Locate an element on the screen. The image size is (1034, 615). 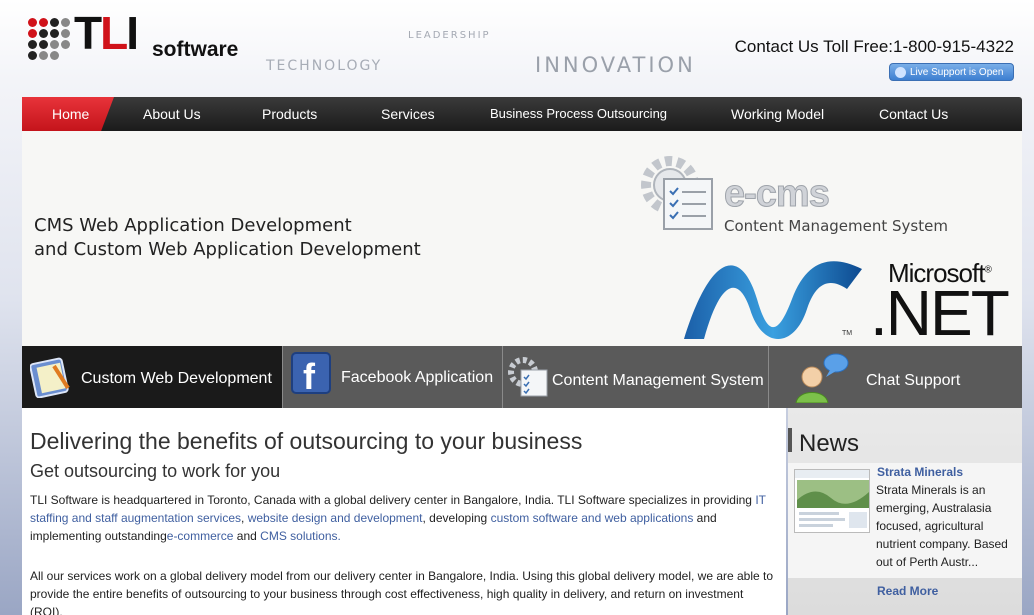
live-support-button: Live Support is Open is located at coordinates (951, 72).